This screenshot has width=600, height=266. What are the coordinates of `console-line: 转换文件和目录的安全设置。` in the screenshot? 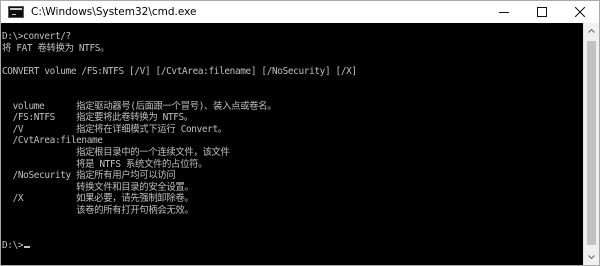 It's located at (98, 187).